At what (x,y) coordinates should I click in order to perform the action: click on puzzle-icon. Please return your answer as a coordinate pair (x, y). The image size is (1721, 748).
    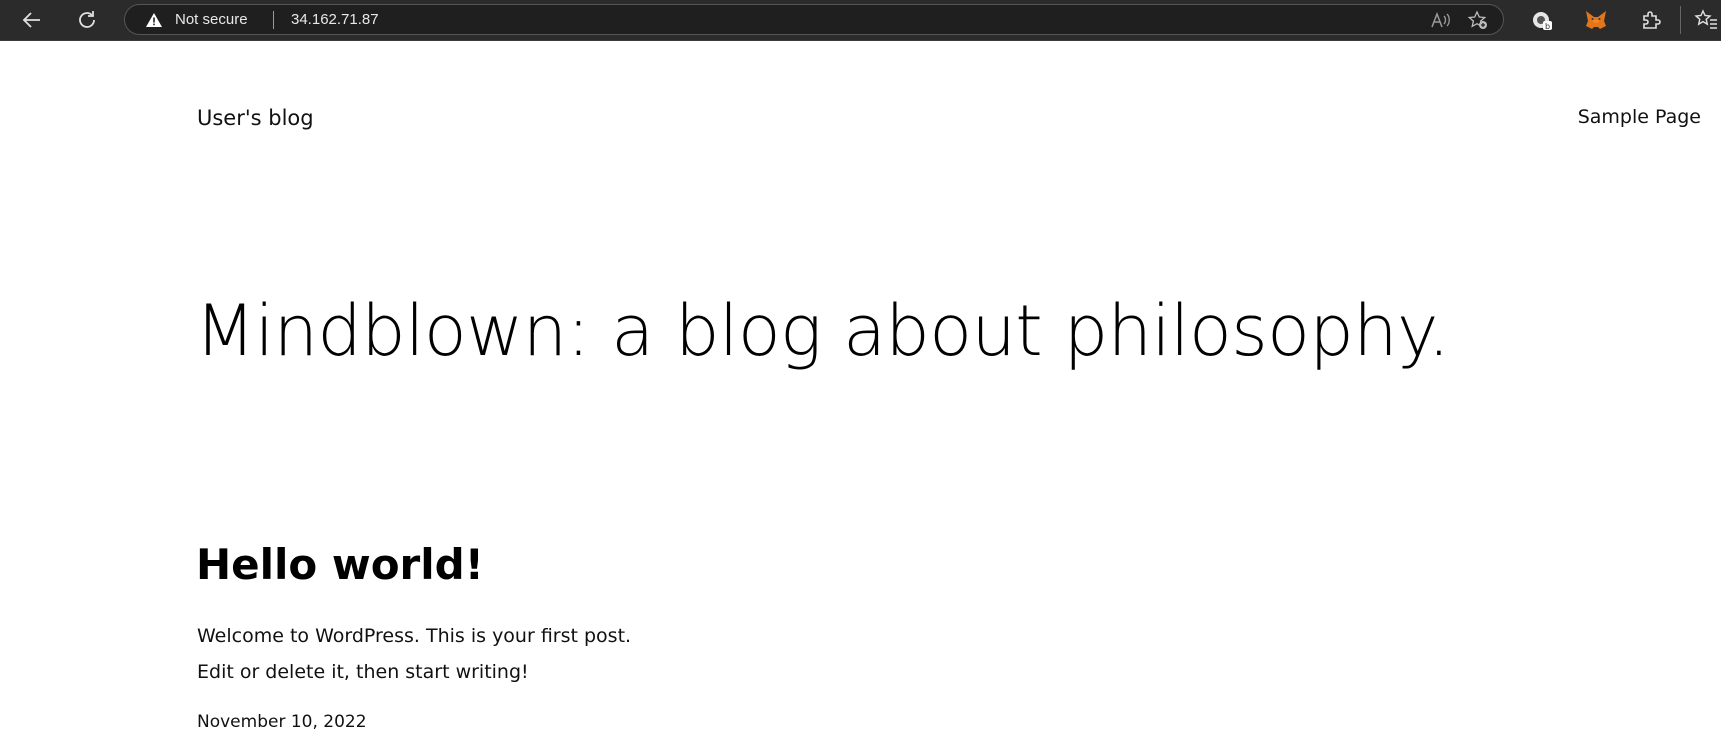
    Looking at the image, I should click on (1651, 20).